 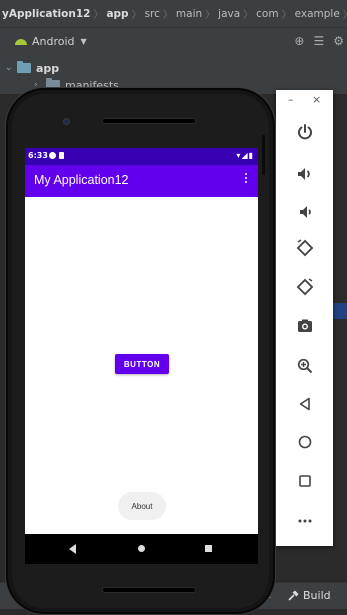 What do you see at coordinates (84, 41) in the screenshot?
I see `chevron-down-icon: ▼` at bounding box center [84, 41].